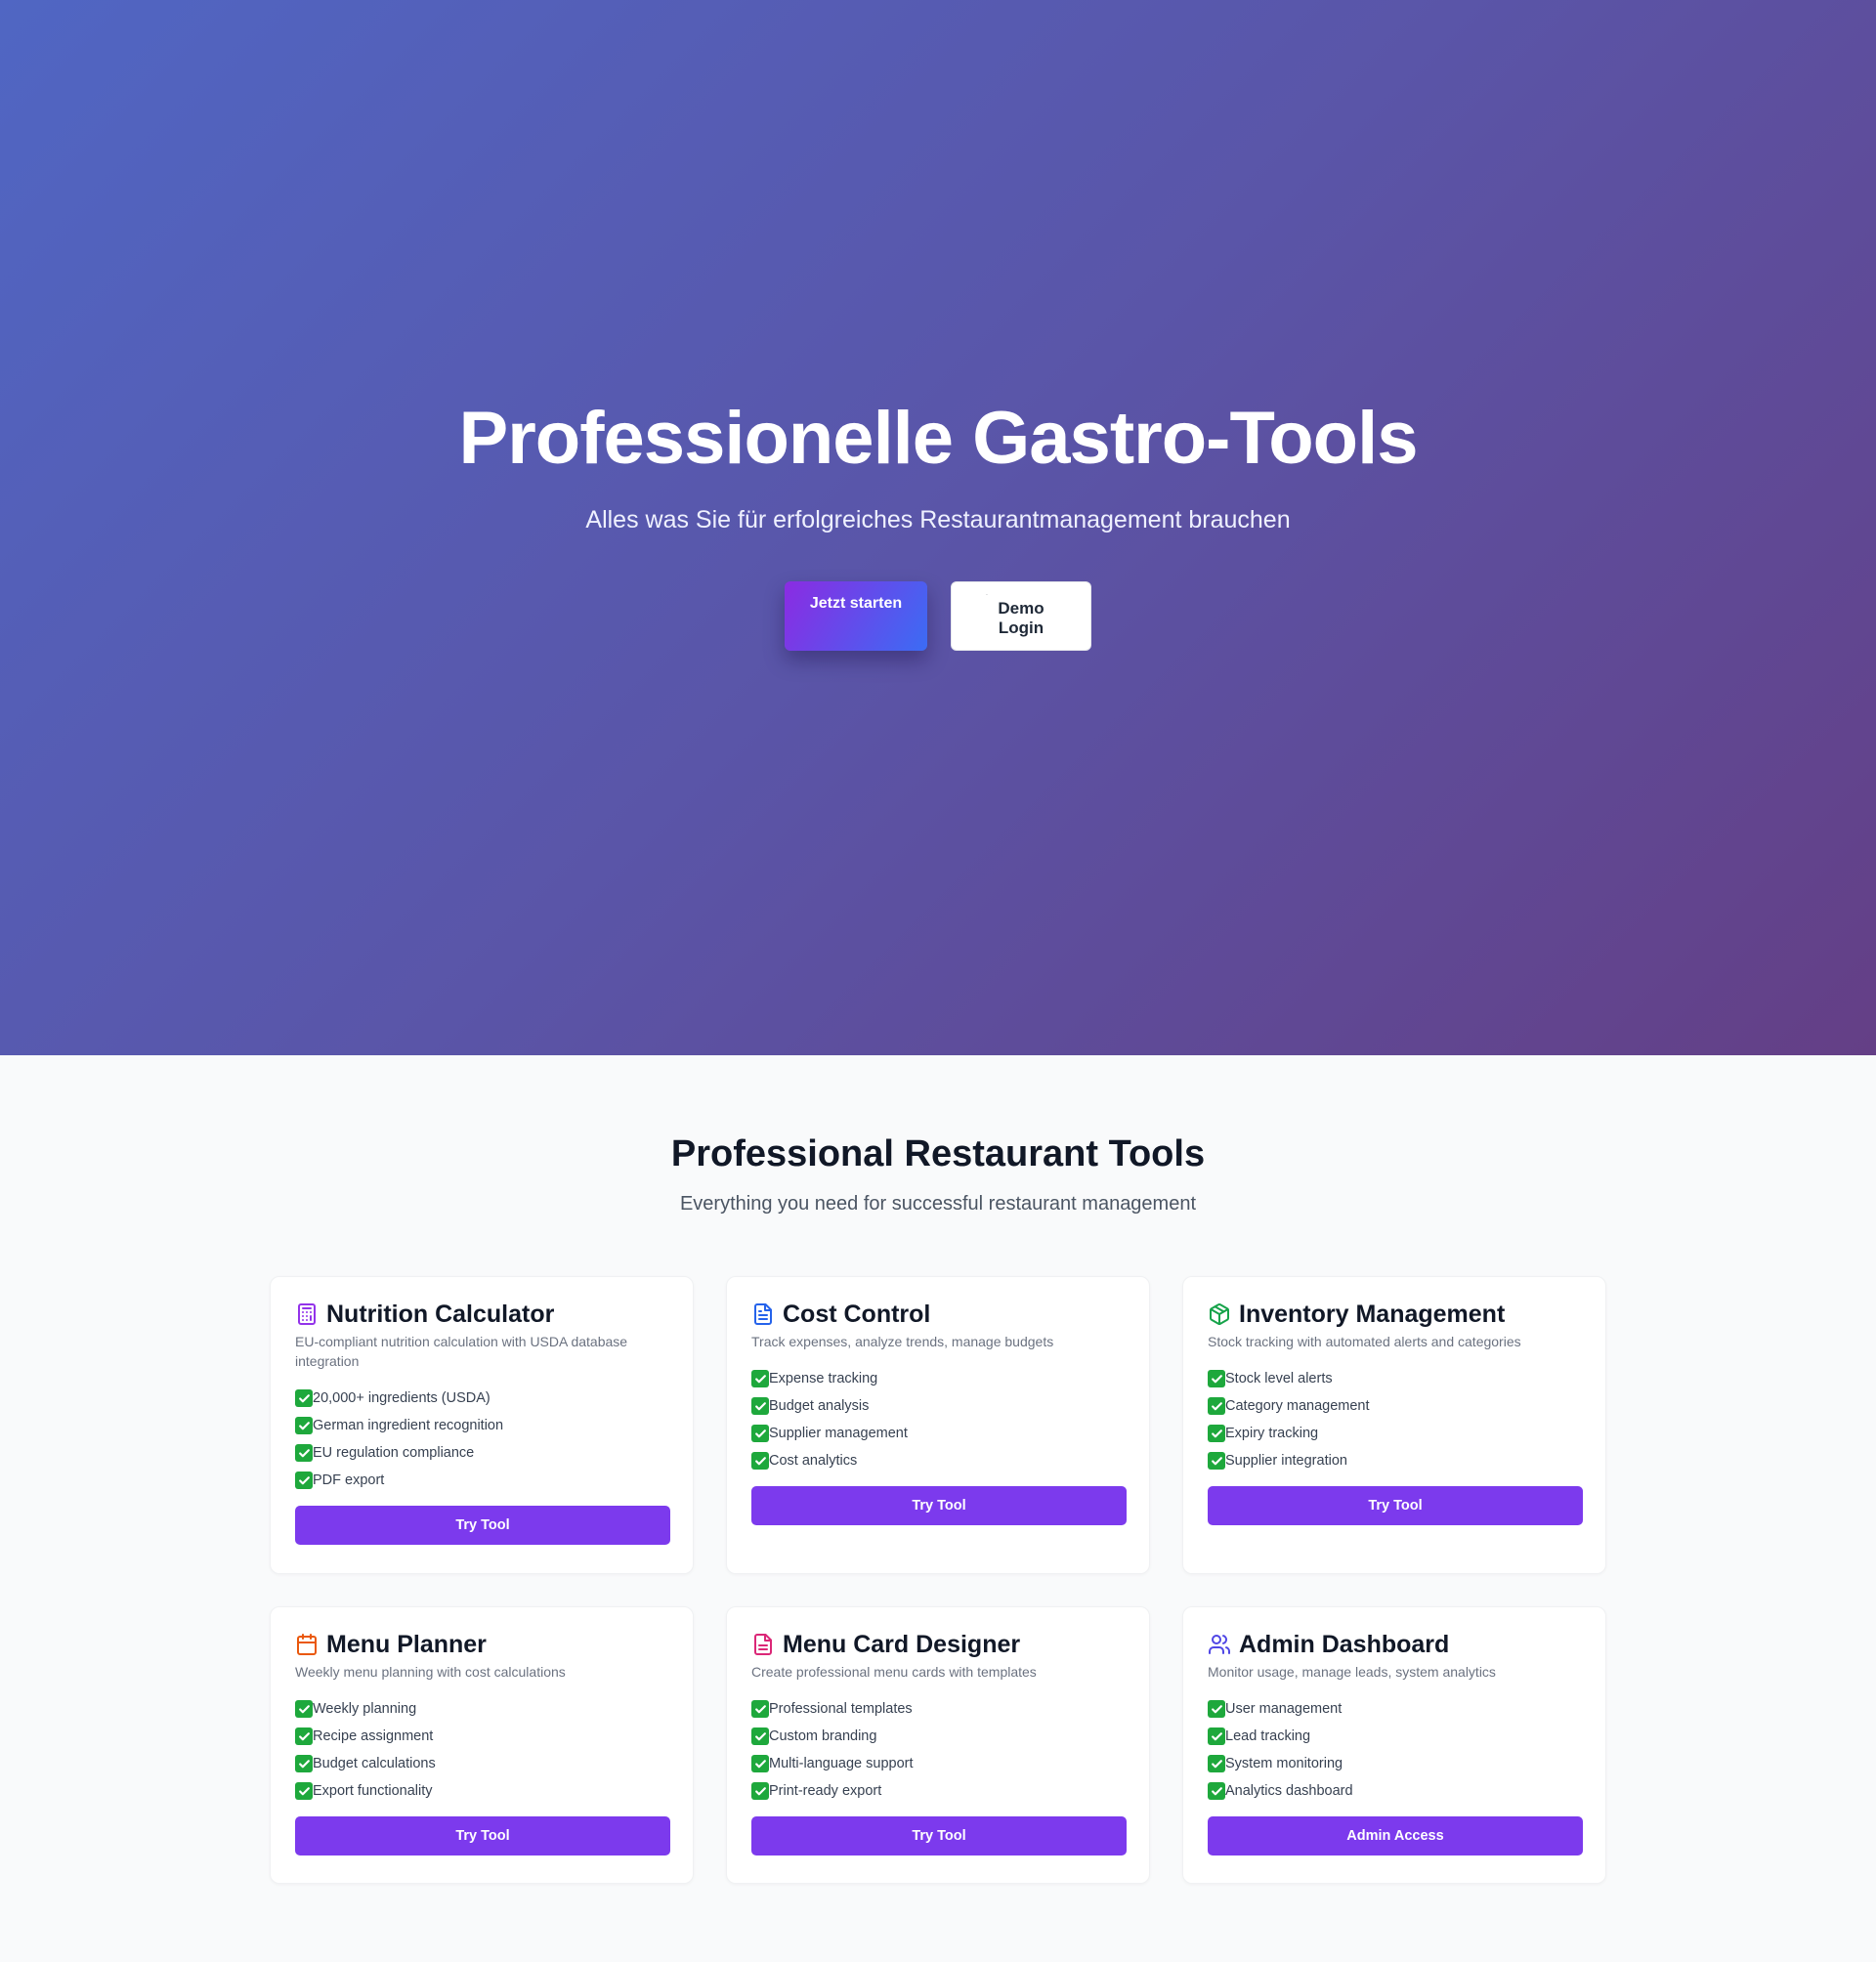  I want to click on card-header: Inventory Management, so click(1394, 1315).